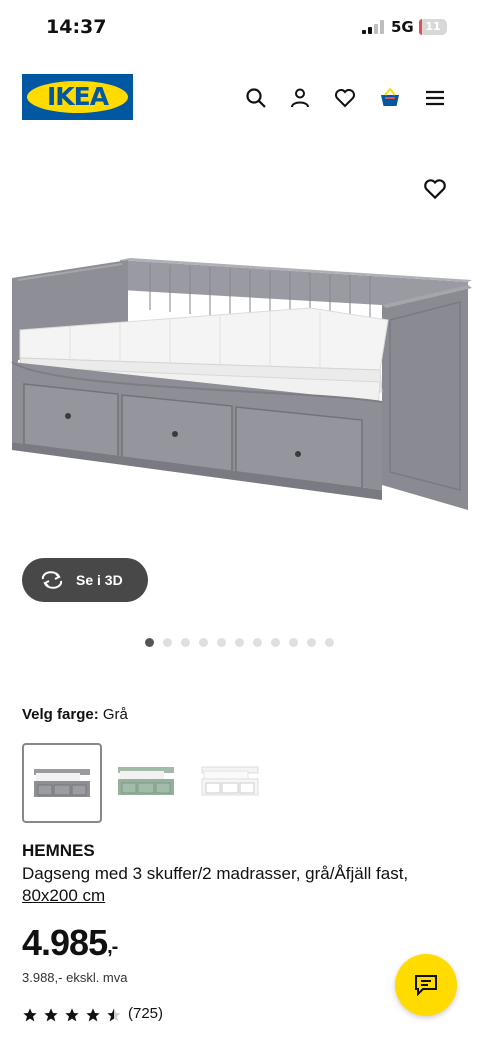 The image size is (480, 1039). What do you see at coordinates (99, 580) in the screenshot?
I see `view-3d-label: Se i 3D` at bounding box center [99, 580].